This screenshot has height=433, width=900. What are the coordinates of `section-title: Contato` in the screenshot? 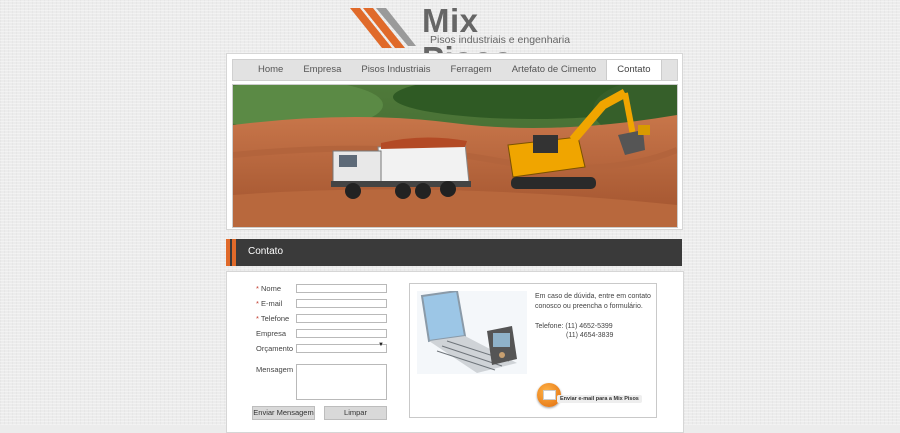 It's located at (266, 251).